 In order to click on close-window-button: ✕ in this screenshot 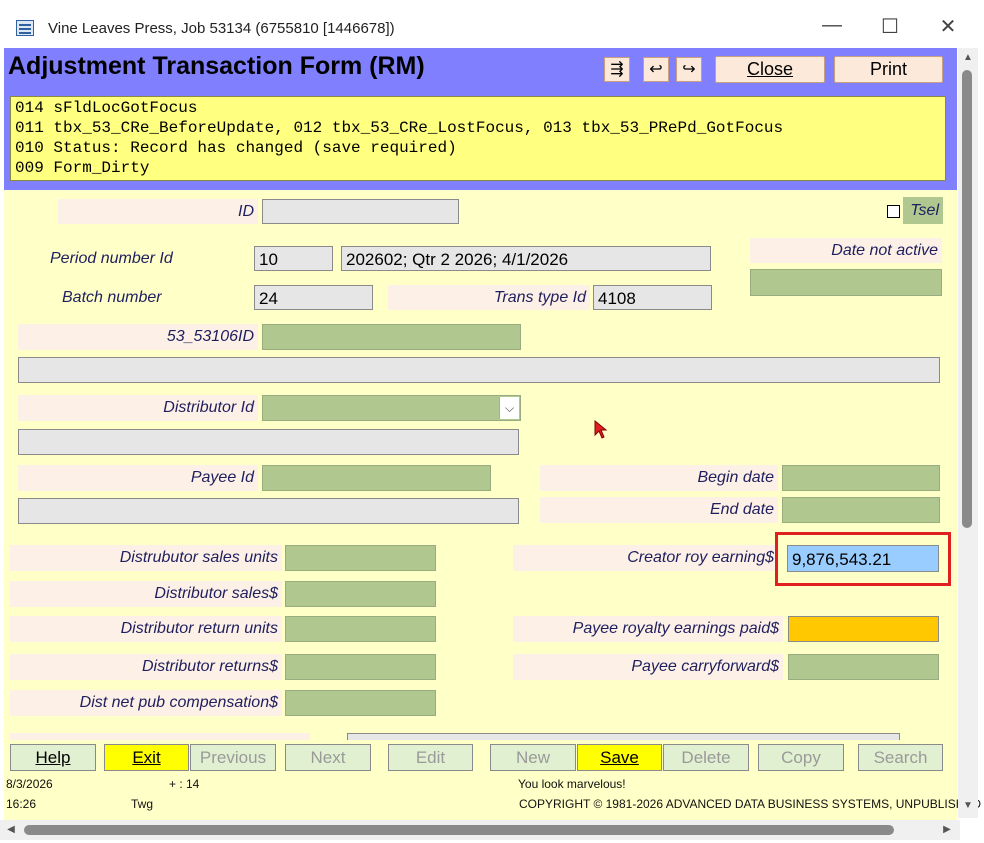, I will do `click(948, 26)`.